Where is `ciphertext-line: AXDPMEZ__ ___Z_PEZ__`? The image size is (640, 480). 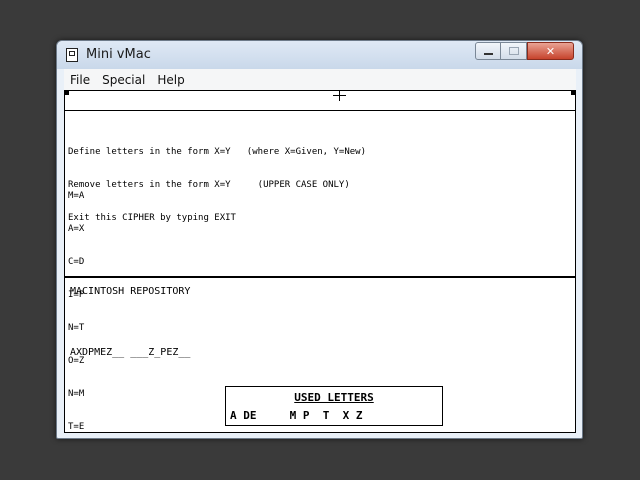 ciphertext-line: AXDPMEZ__ ___Z_PEZ__ is located at coordinates (130, 352).